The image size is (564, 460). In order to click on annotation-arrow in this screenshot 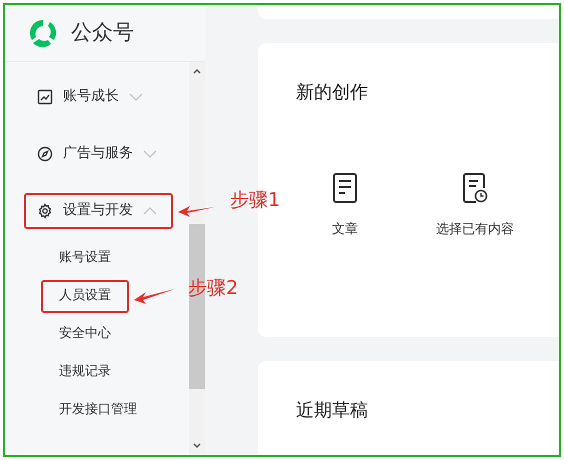, I will do `click(154, 296)`.